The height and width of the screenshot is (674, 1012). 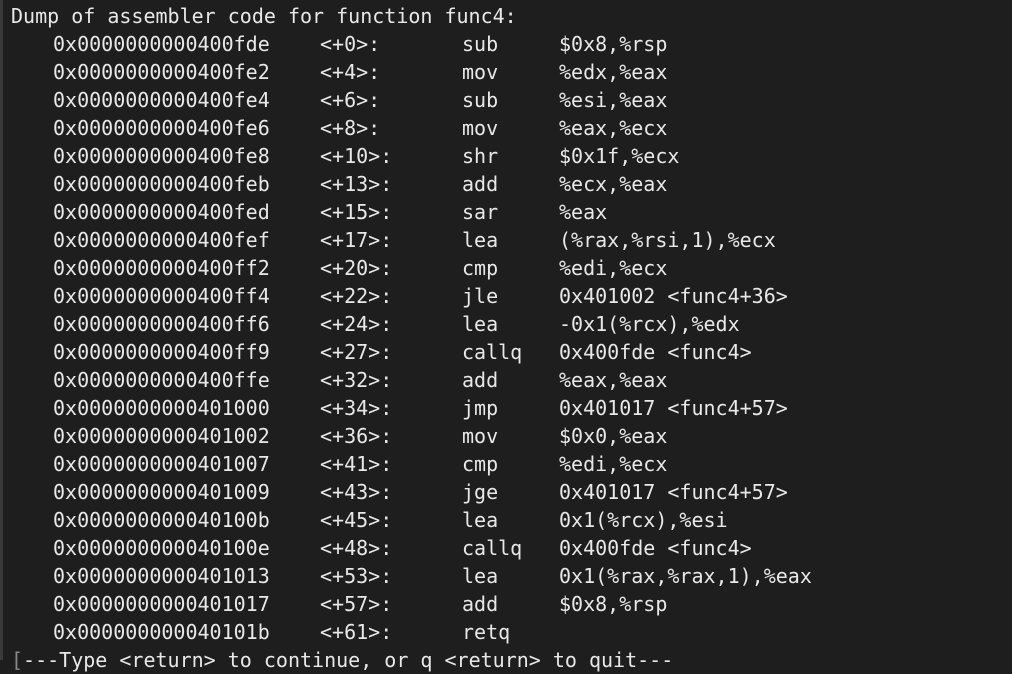 What do you see at coordinates (356, 436) in the screenshot?
I see `instruction-offset: <+36>:` at bounding box center [356, 436].